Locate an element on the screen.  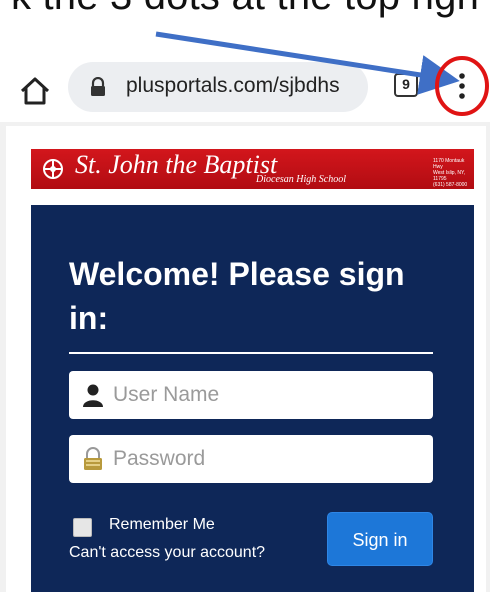
school-crest-icon is located at coordinates (53, 169).